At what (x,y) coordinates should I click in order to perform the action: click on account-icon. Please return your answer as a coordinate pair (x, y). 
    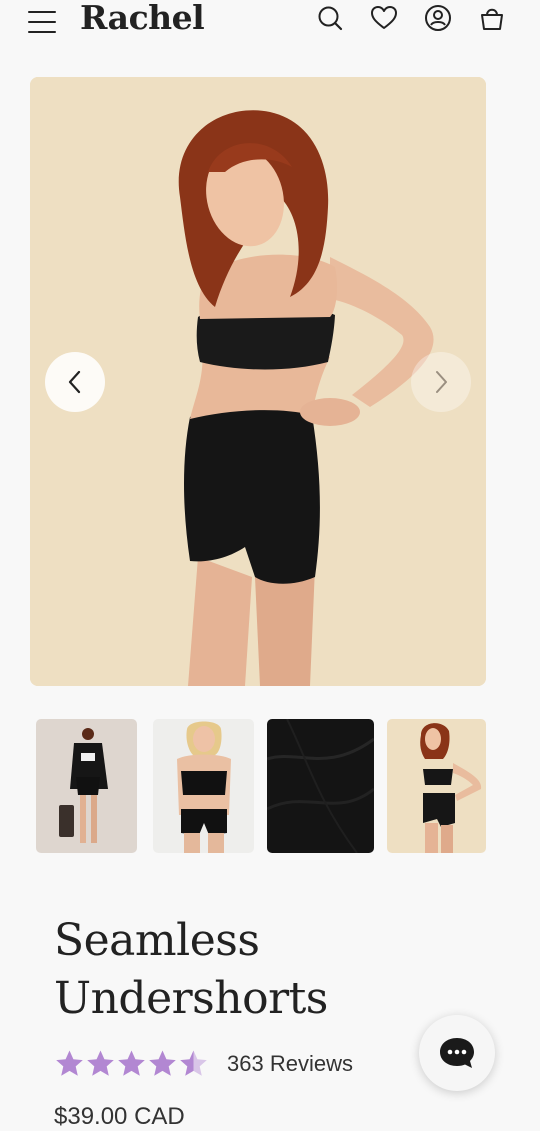
    Looking at the image, I should click on (438, 18).